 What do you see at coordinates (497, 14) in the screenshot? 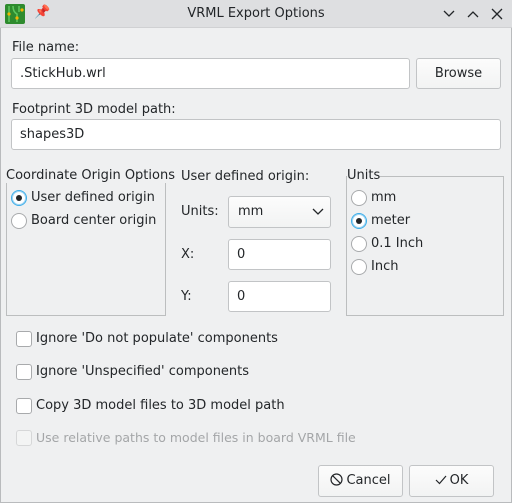
I see `close-icon` at bounding box center [497, 14].